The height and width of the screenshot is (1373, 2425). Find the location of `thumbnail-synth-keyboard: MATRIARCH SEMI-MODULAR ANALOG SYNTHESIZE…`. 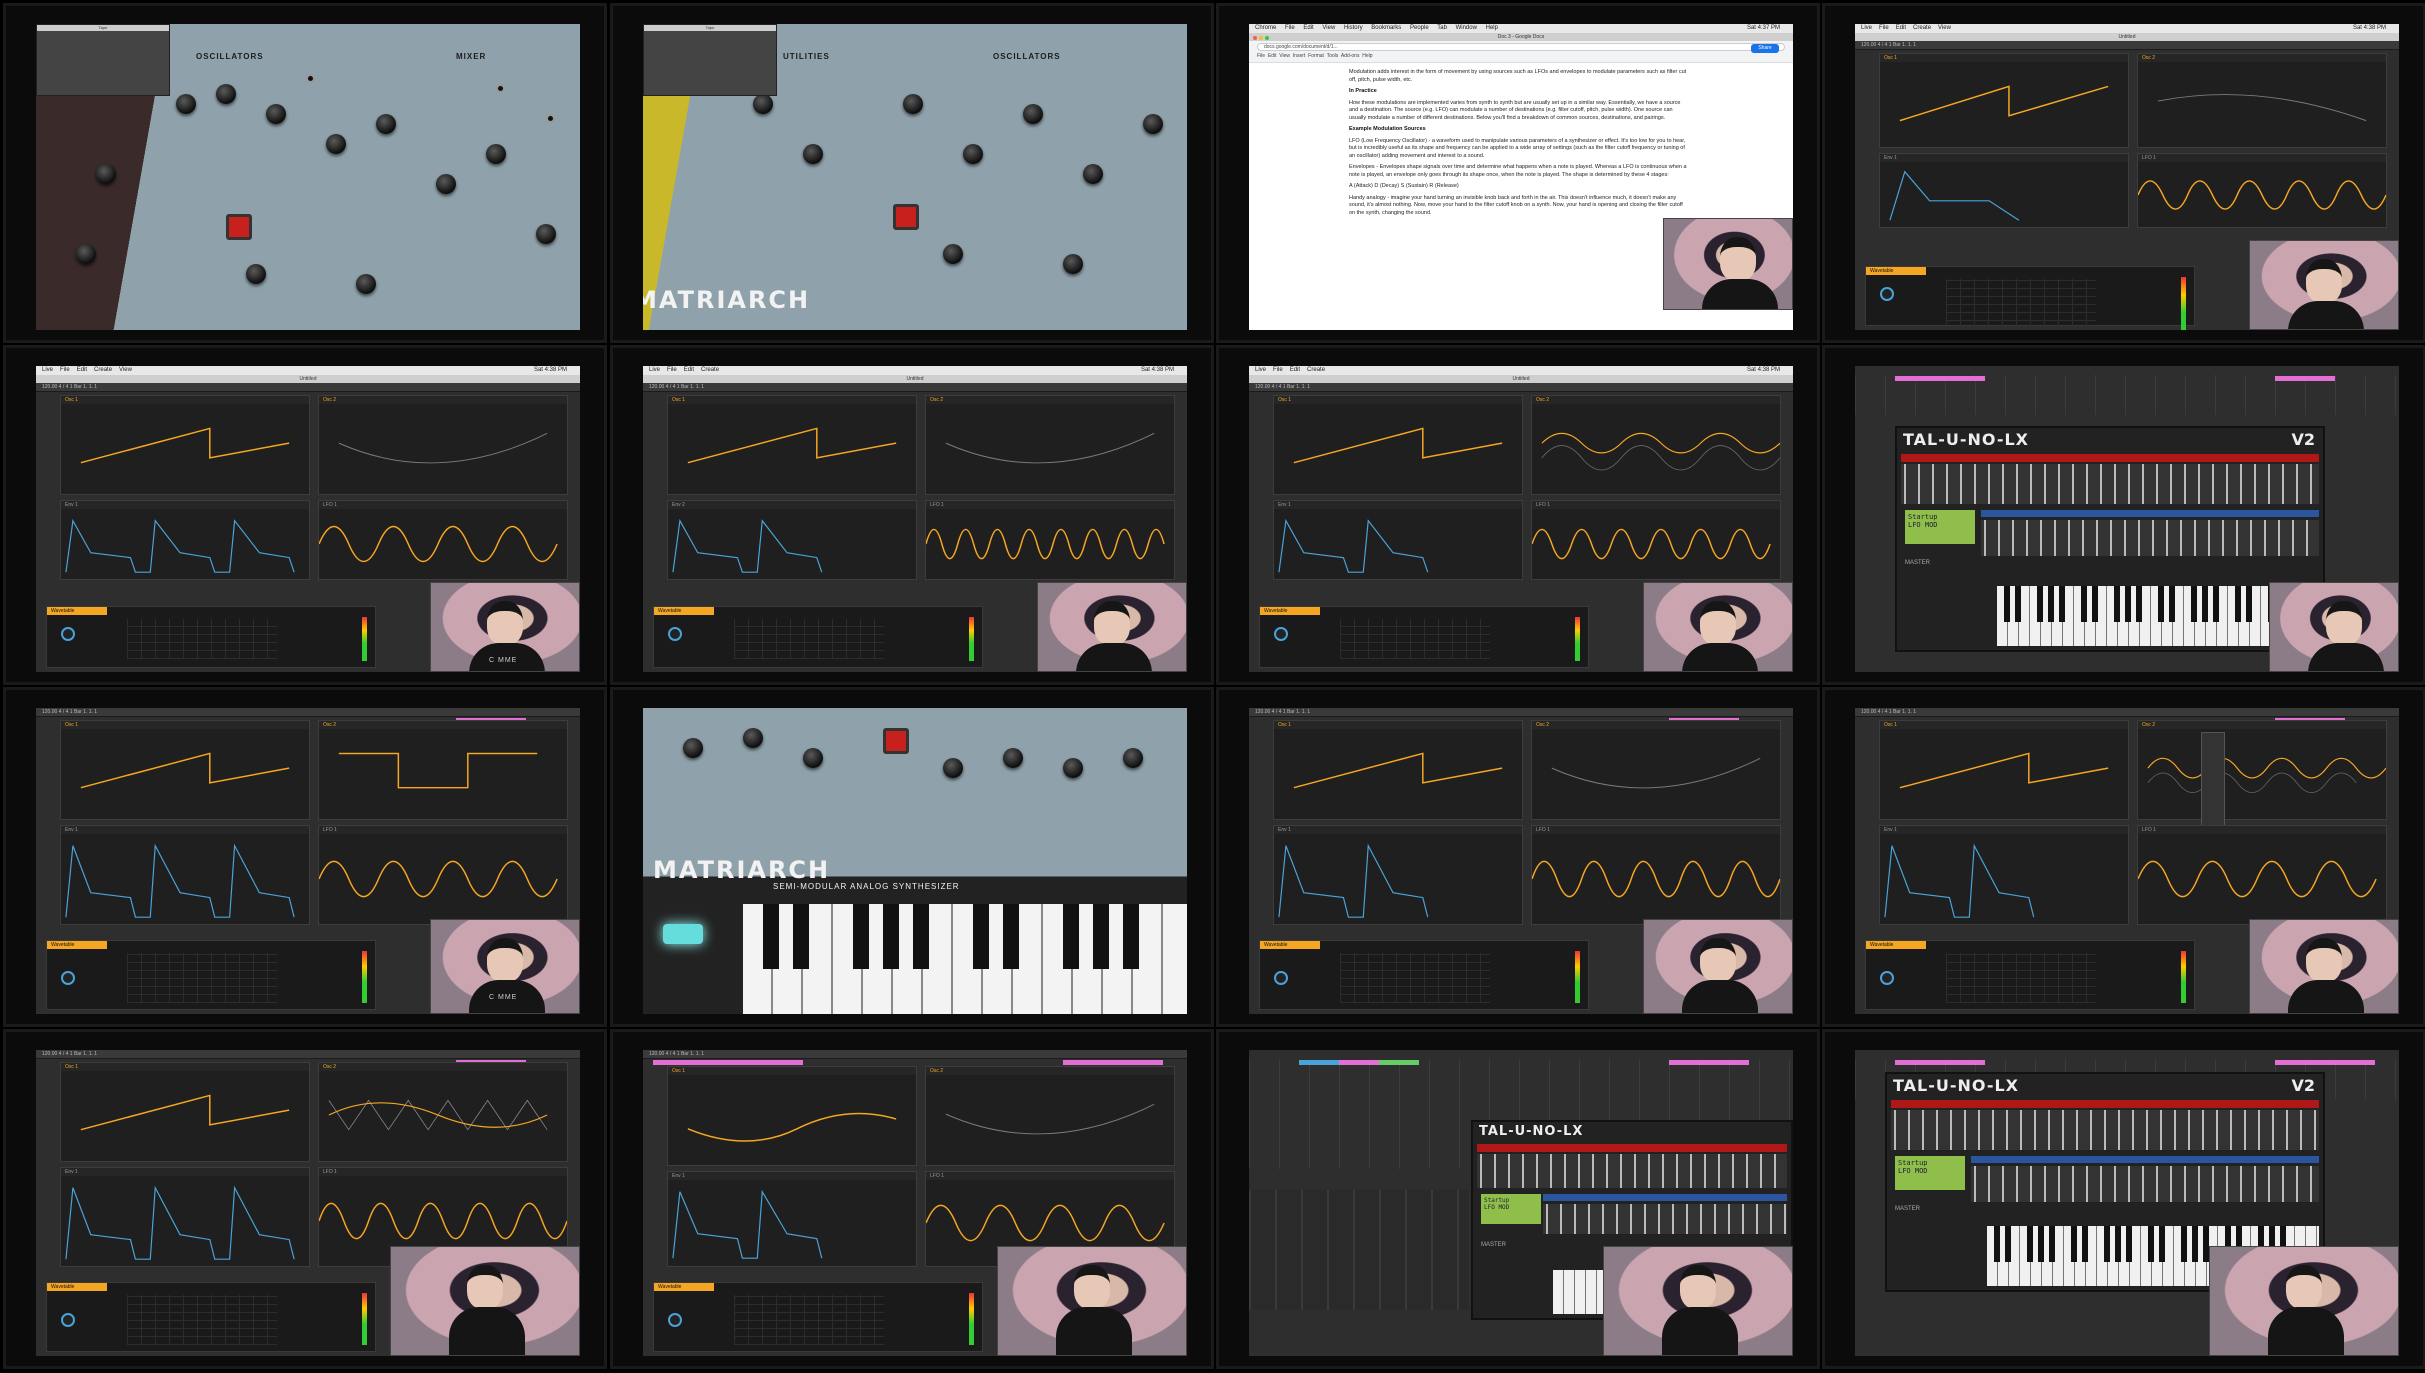

thumbnail-synth-keyboard: MATRIARCH SEMI-MODULAR ANALOG SYNTHESIZE… is located at coordinates (912, 857).